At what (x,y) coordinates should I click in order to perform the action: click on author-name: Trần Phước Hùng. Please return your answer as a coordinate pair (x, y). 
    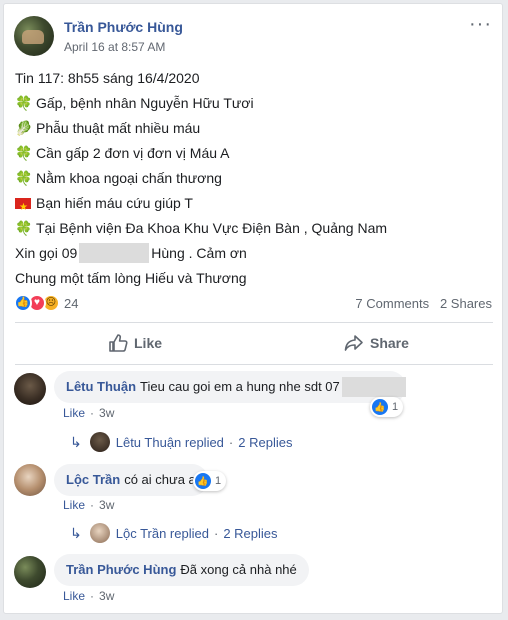
    Looking at the image, I should click on (123, 27).